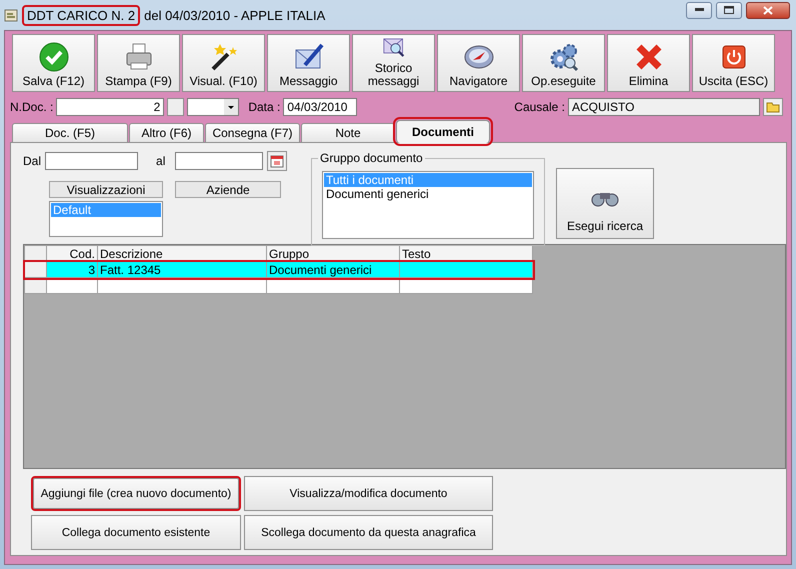 Image resolution: width=796 pixels, height=569 pixels. I want to click on field-label: al, so click(161, 161).